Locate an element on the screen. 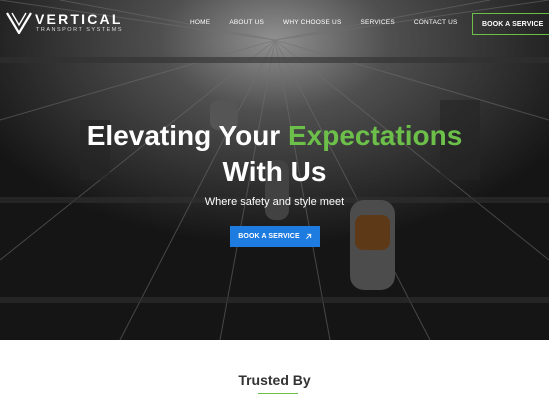  hero-title-part1: Elevating Your is located at coordinates (183, 135).